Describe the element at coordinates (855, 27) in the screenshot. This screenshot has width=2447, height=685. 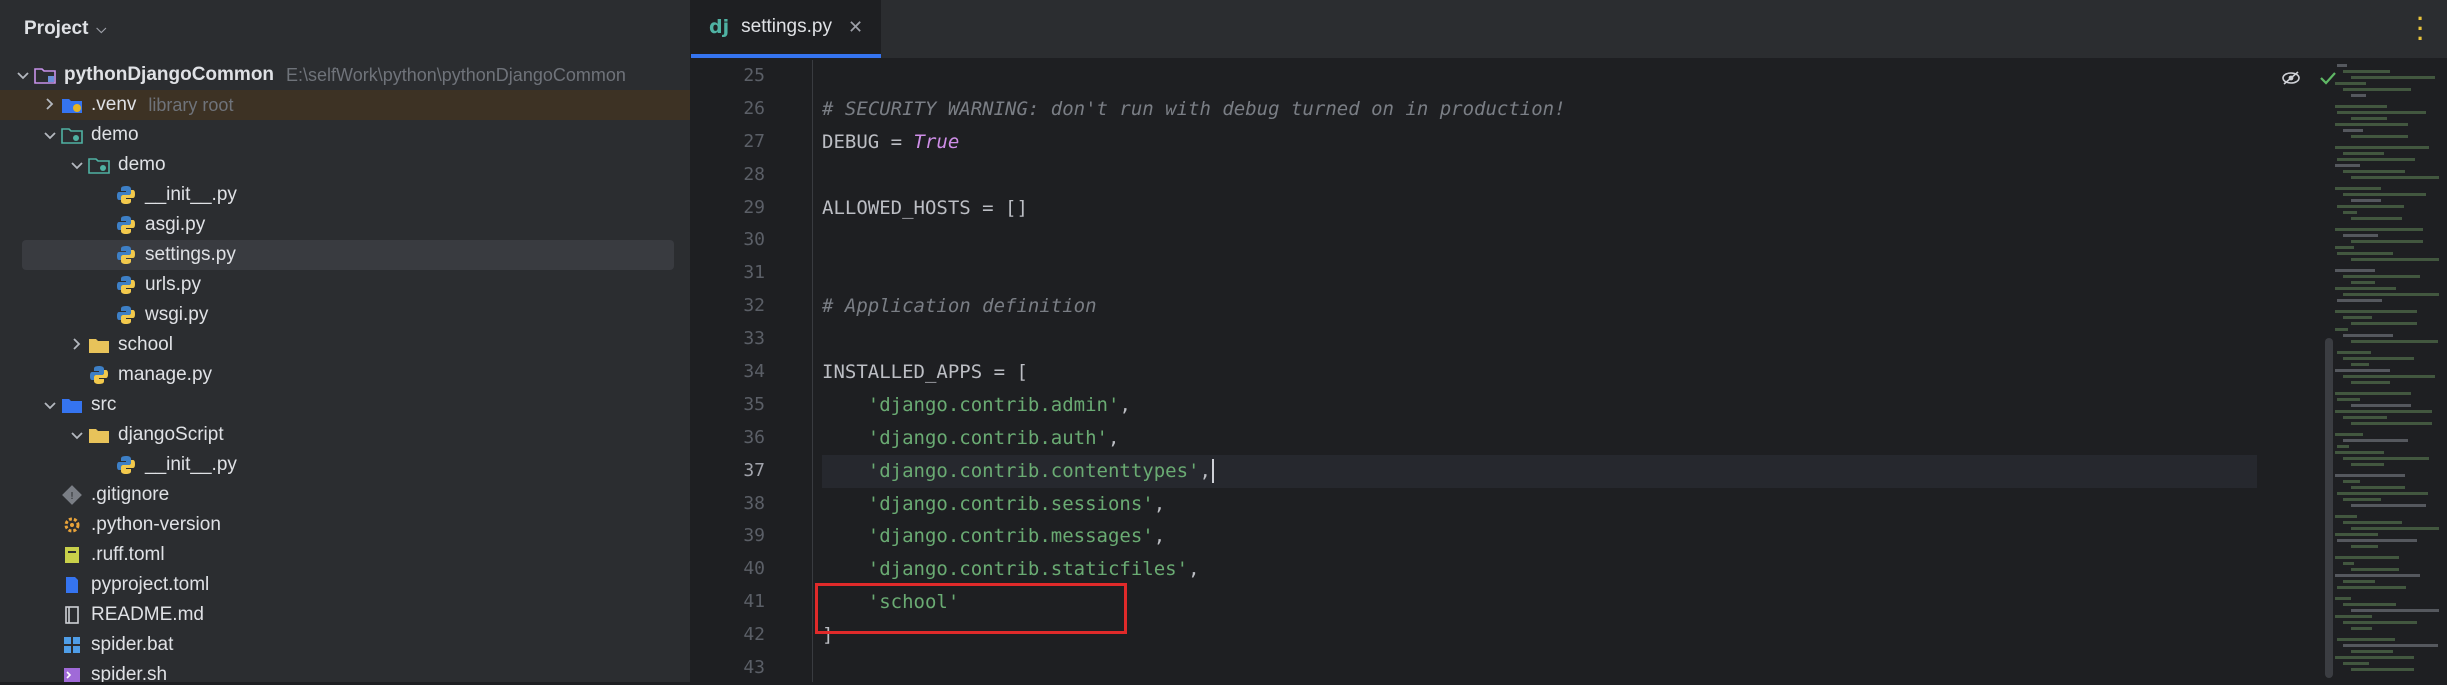
I see `close-tab-icon: ✕` at that location.